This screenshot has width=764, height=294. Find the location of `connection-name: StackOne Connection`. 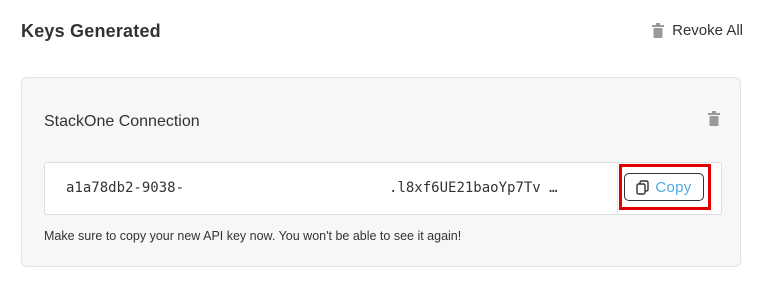

connection-name: StackOne Connection is located at coordinates (122, 121).